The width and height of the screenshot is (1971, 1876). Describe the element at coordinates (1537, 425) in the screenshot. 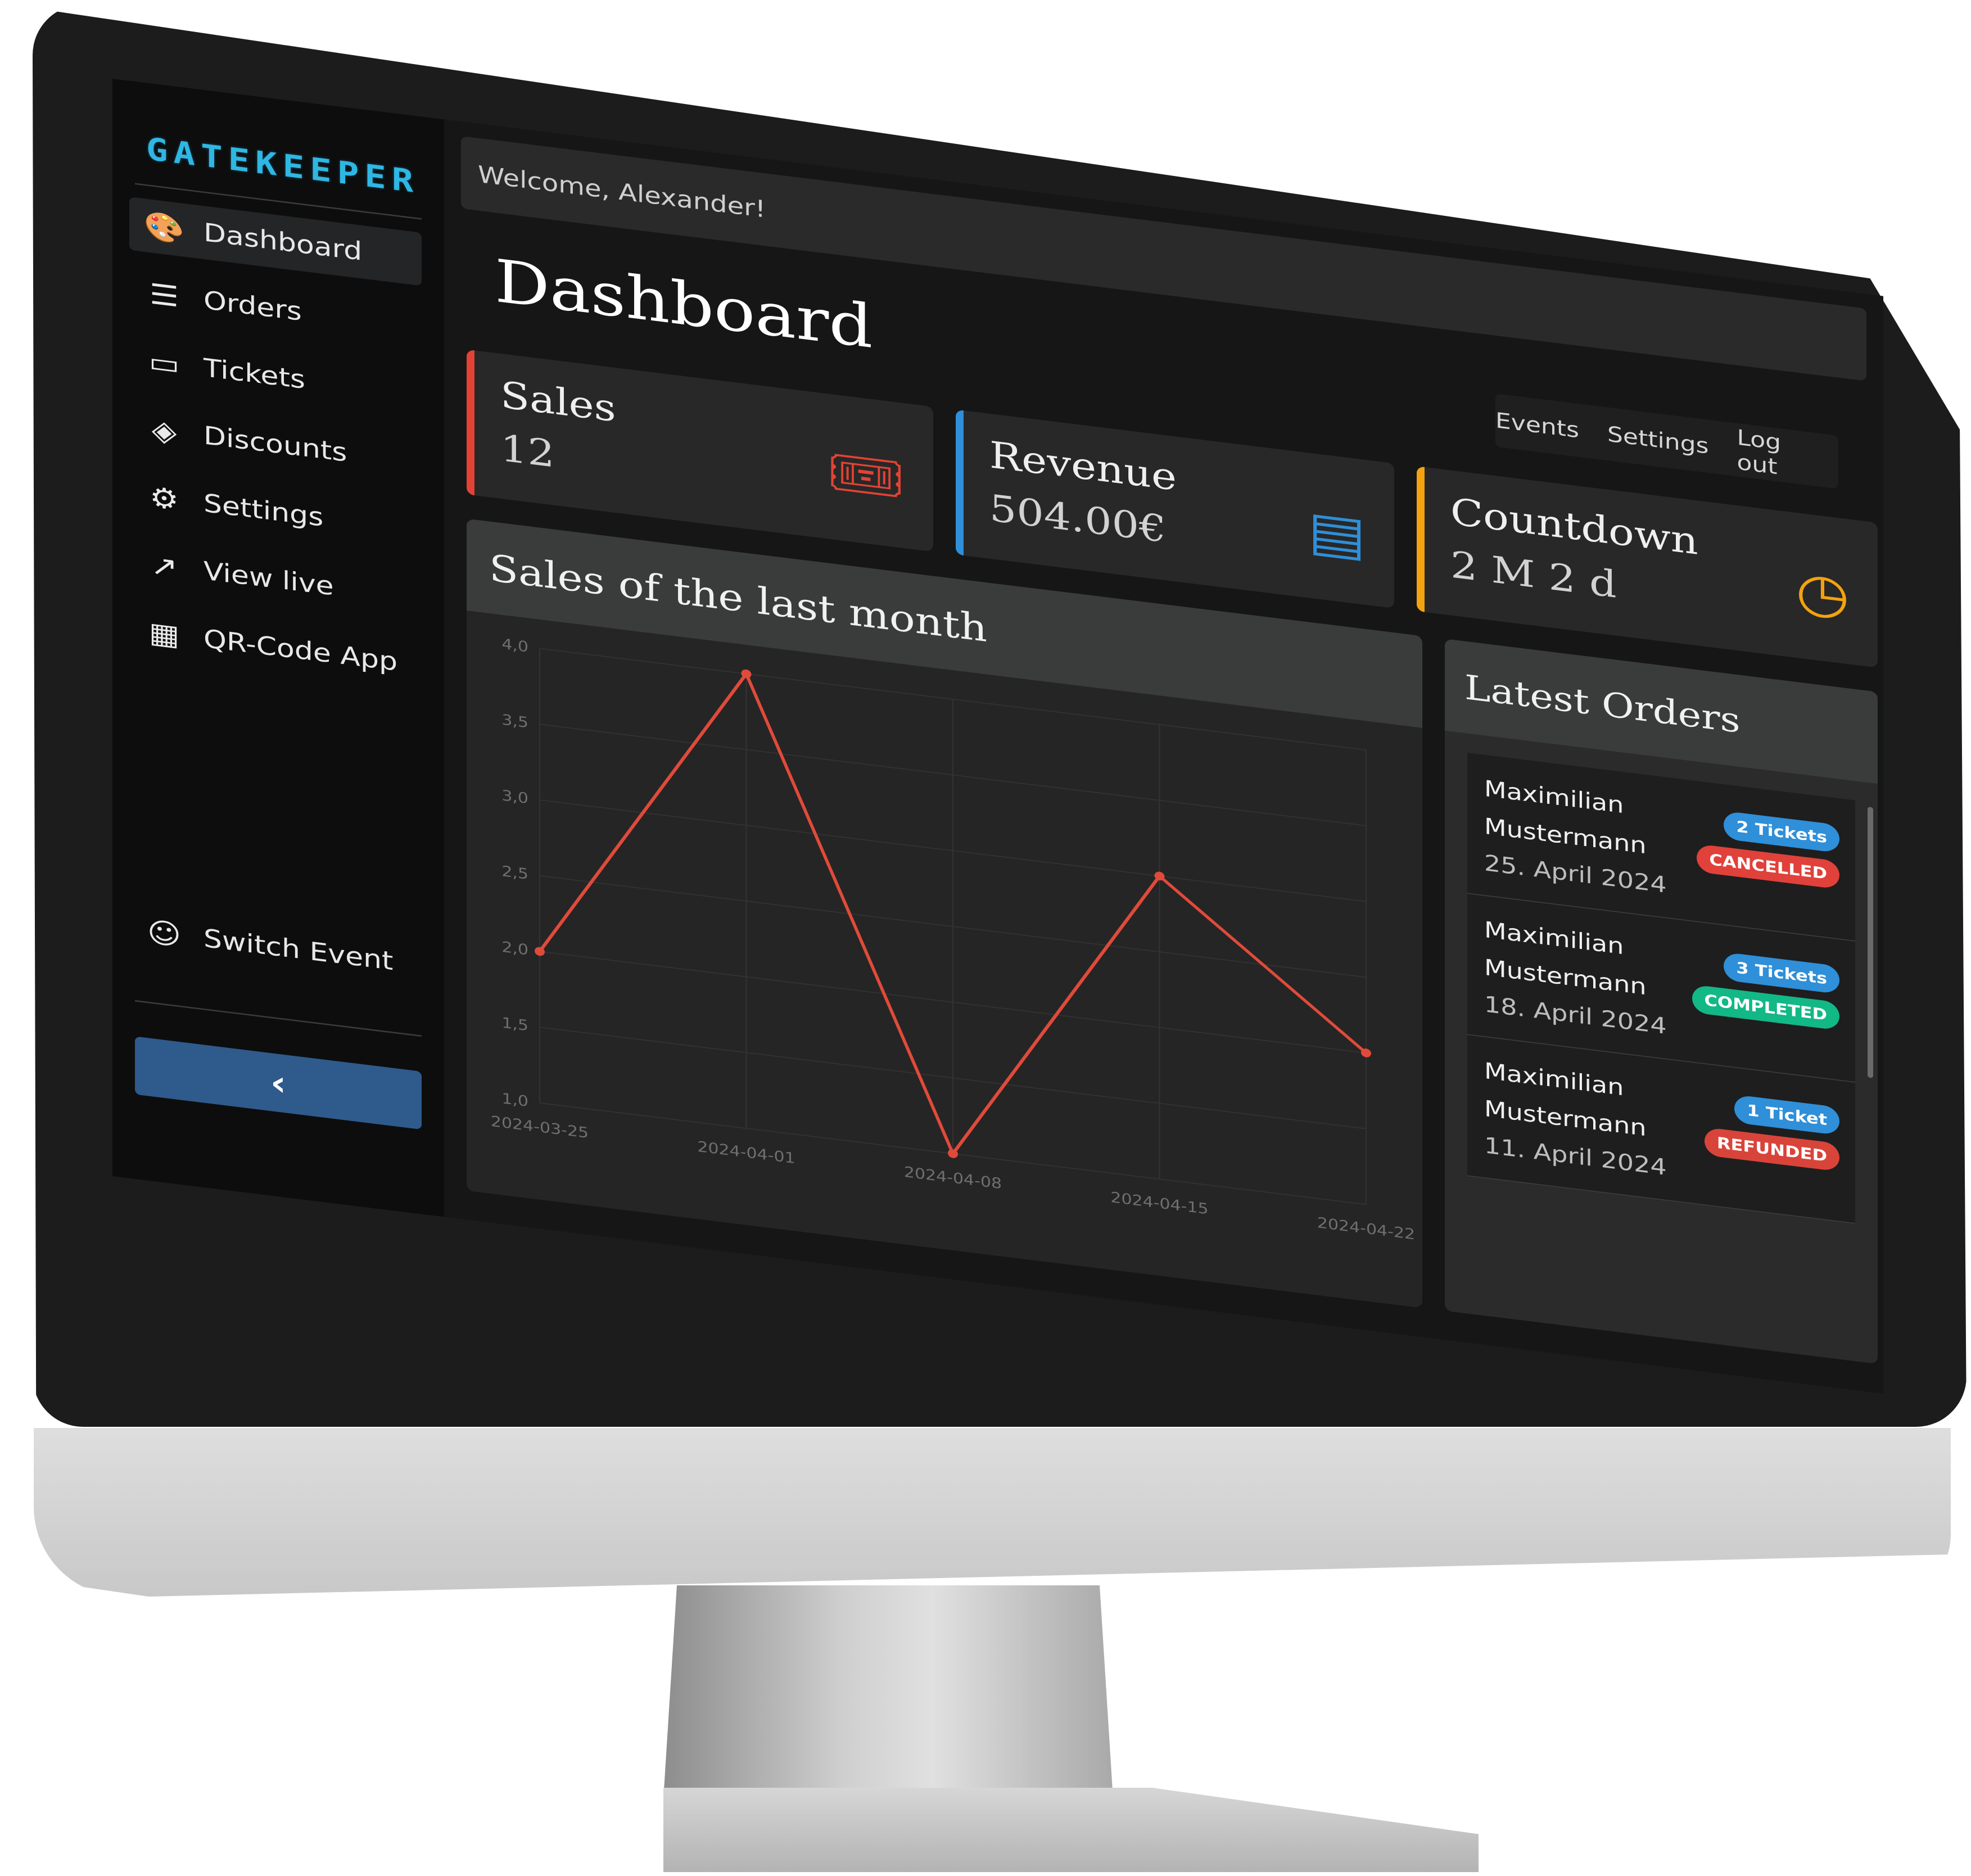

I see `nav-link-events: Events` at that location.